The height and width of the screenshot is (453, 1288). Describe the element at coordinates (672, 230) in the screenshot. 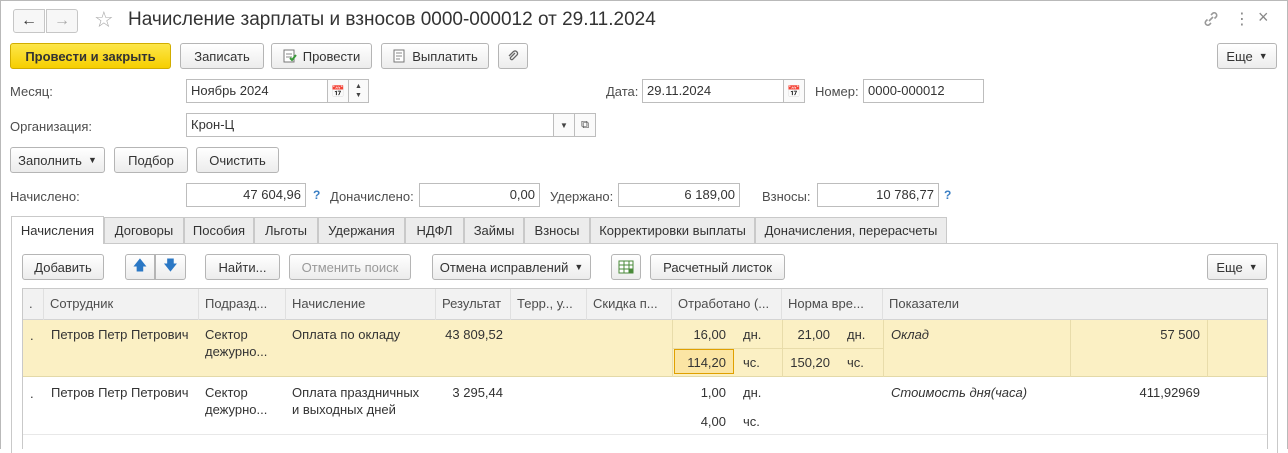

I see `tab-payment-corrections: Корректировки выплаты` at that location.